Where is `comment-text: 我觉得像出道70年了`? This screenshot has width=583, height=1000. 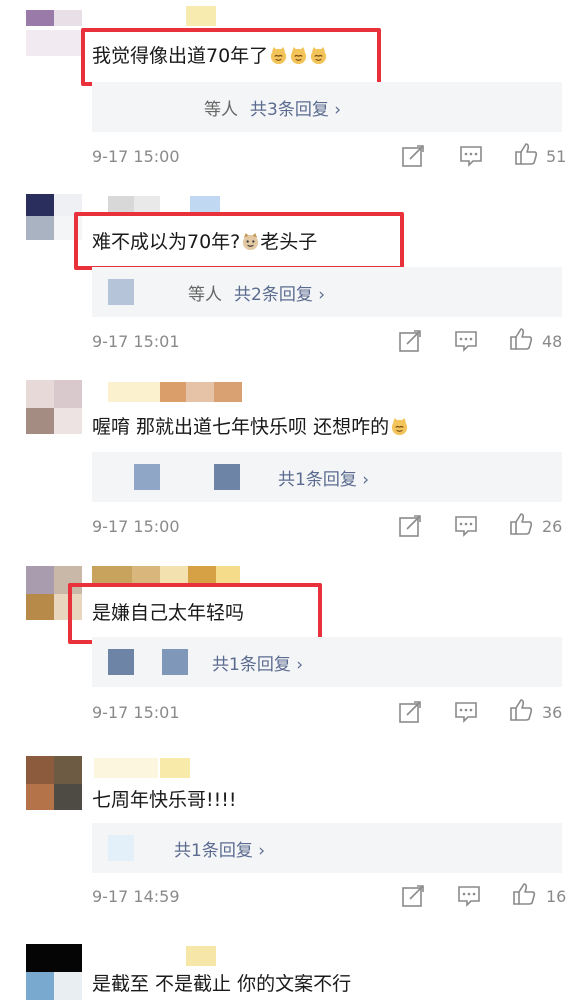 comment-text: 我觉得像出道70年了 is located at coordinates (210, 56).